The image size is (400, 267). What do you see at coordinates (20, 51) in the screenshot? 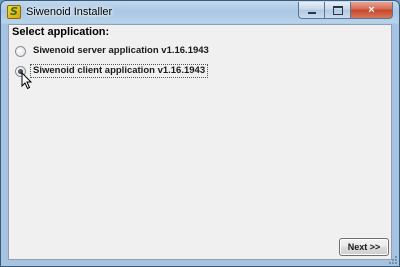
I see `server-application-radio` at bounding box center [20, 51].